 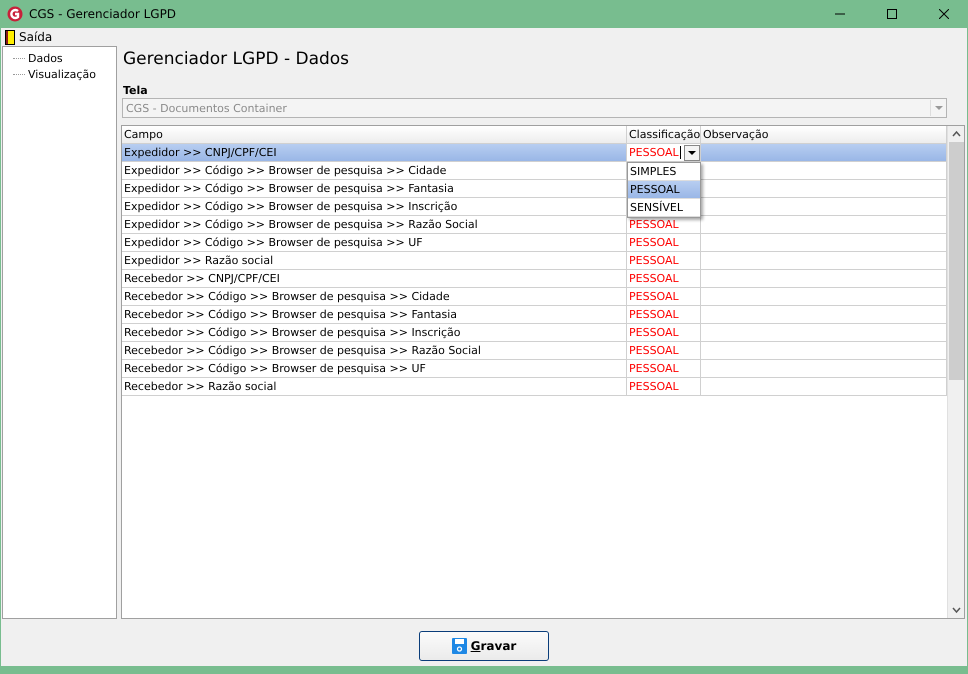 What do you see at coordinates (955, 372) in the screenshot?
I see `scrollbar` at bounding box center [955, 372].